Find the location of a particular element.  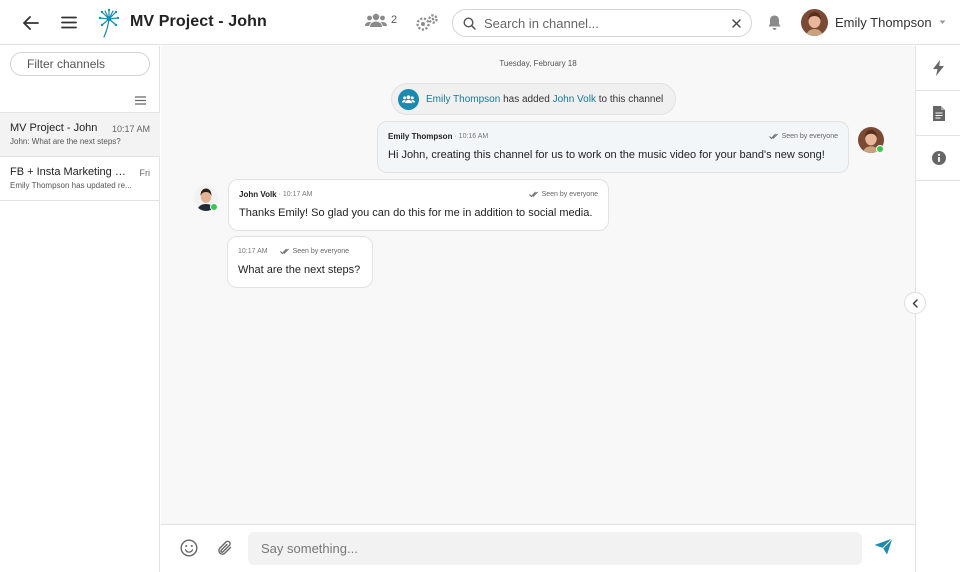

system-suffix: to this channel is located at coordinates (631, 99).